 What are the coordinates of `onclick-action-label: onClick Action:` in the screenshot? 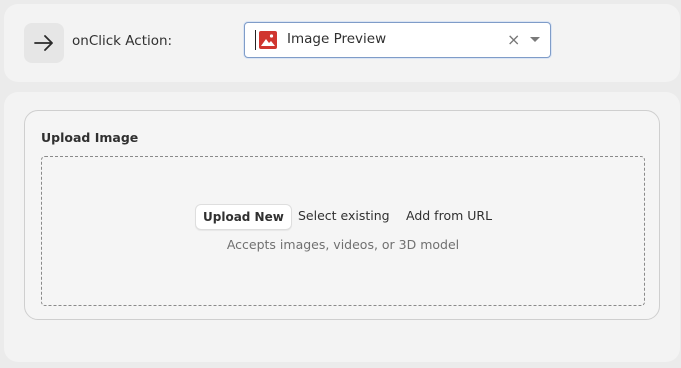 It's located at (122, 41).